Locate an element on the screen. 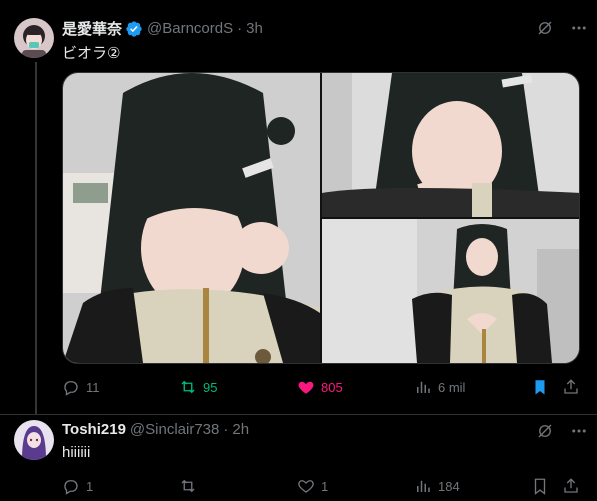  reply-views-button: 184 is located at coordinates (437, 486).